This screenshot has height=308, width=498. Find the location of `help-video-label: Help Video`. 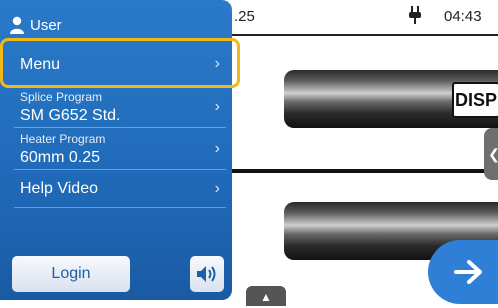

help-video-label: Help Video is located at coordinates (59, 188).